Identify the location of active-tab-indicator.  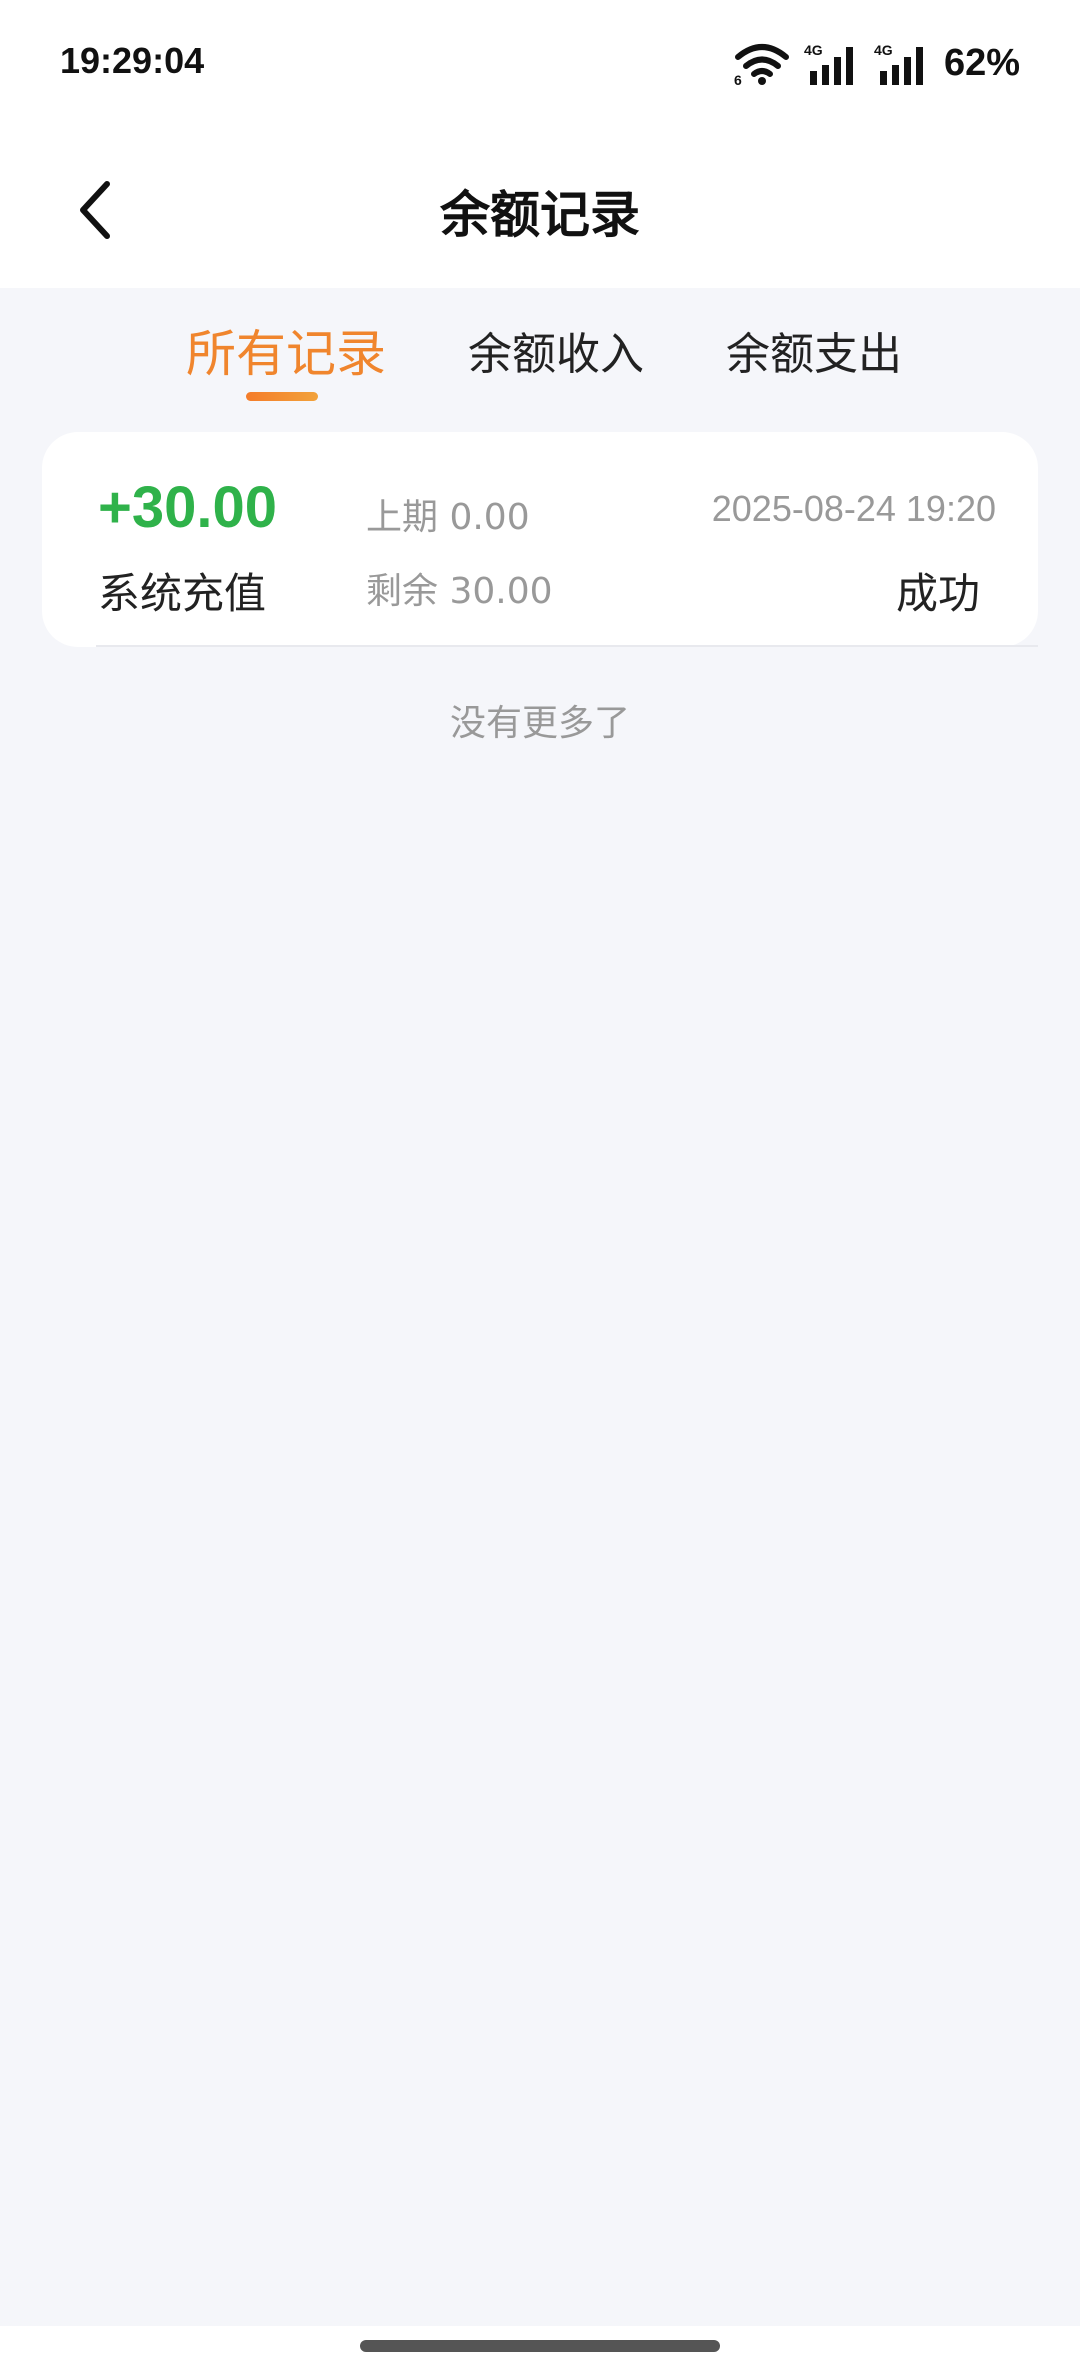
(282, 396).